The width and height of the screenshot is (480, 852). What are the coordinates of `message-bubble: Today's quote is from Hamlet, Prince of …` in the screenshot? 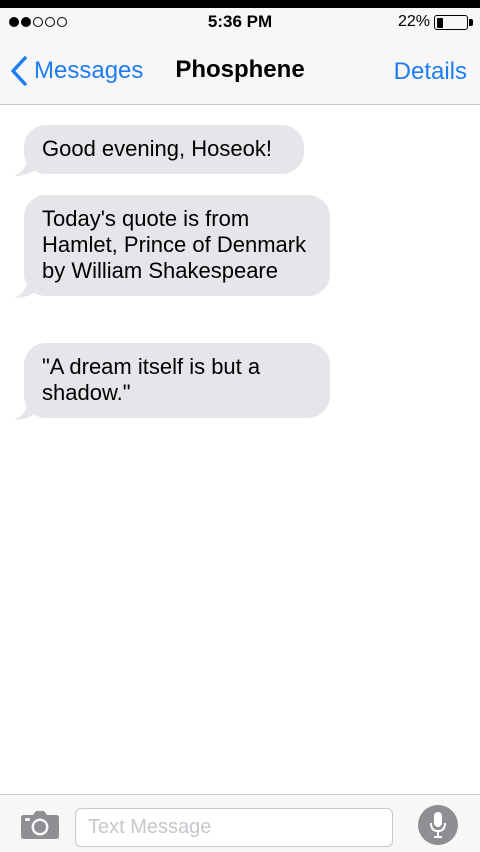 It's located at (172, 246).